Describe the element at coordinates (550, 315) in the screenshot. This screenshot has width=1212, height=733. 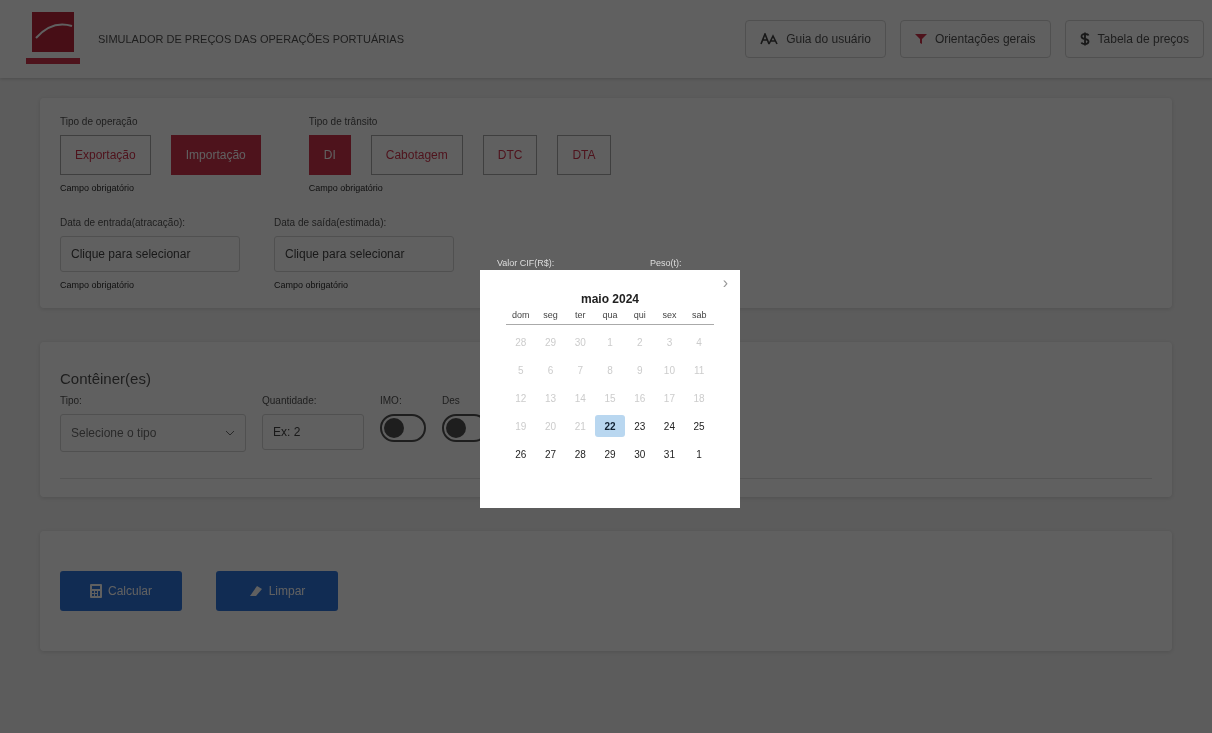
I see `weekday-label: seg` at that location.